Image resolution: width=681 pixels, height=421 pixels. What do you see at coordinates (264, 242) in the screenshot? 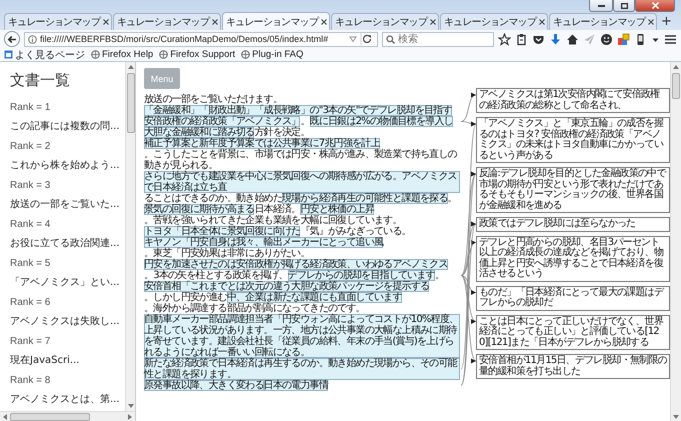
I see `highlighted-phrase: キヤノン「円安自身は我々、輸出メーカーにとって追い風` at bounding box center [264, 242].